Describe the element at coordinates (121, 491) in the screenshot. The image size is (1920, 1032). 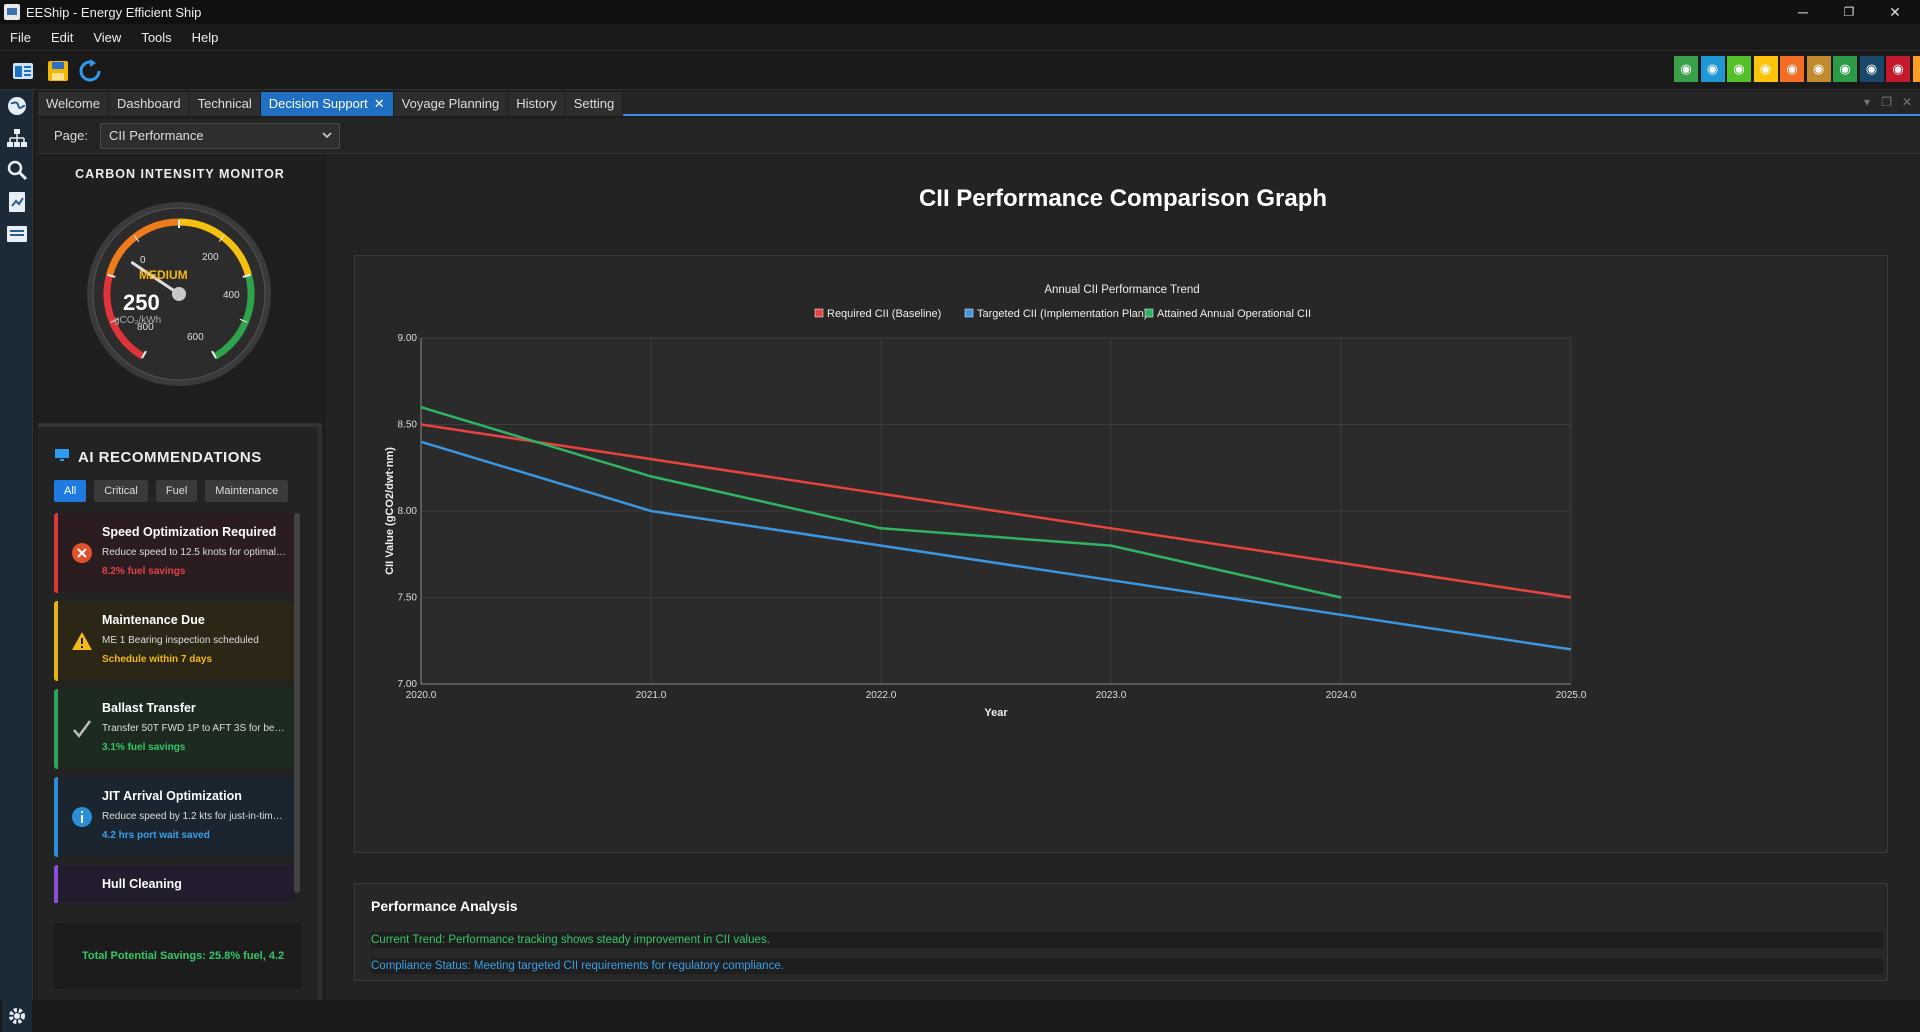
I see `filter-critical: Critical` at that location.